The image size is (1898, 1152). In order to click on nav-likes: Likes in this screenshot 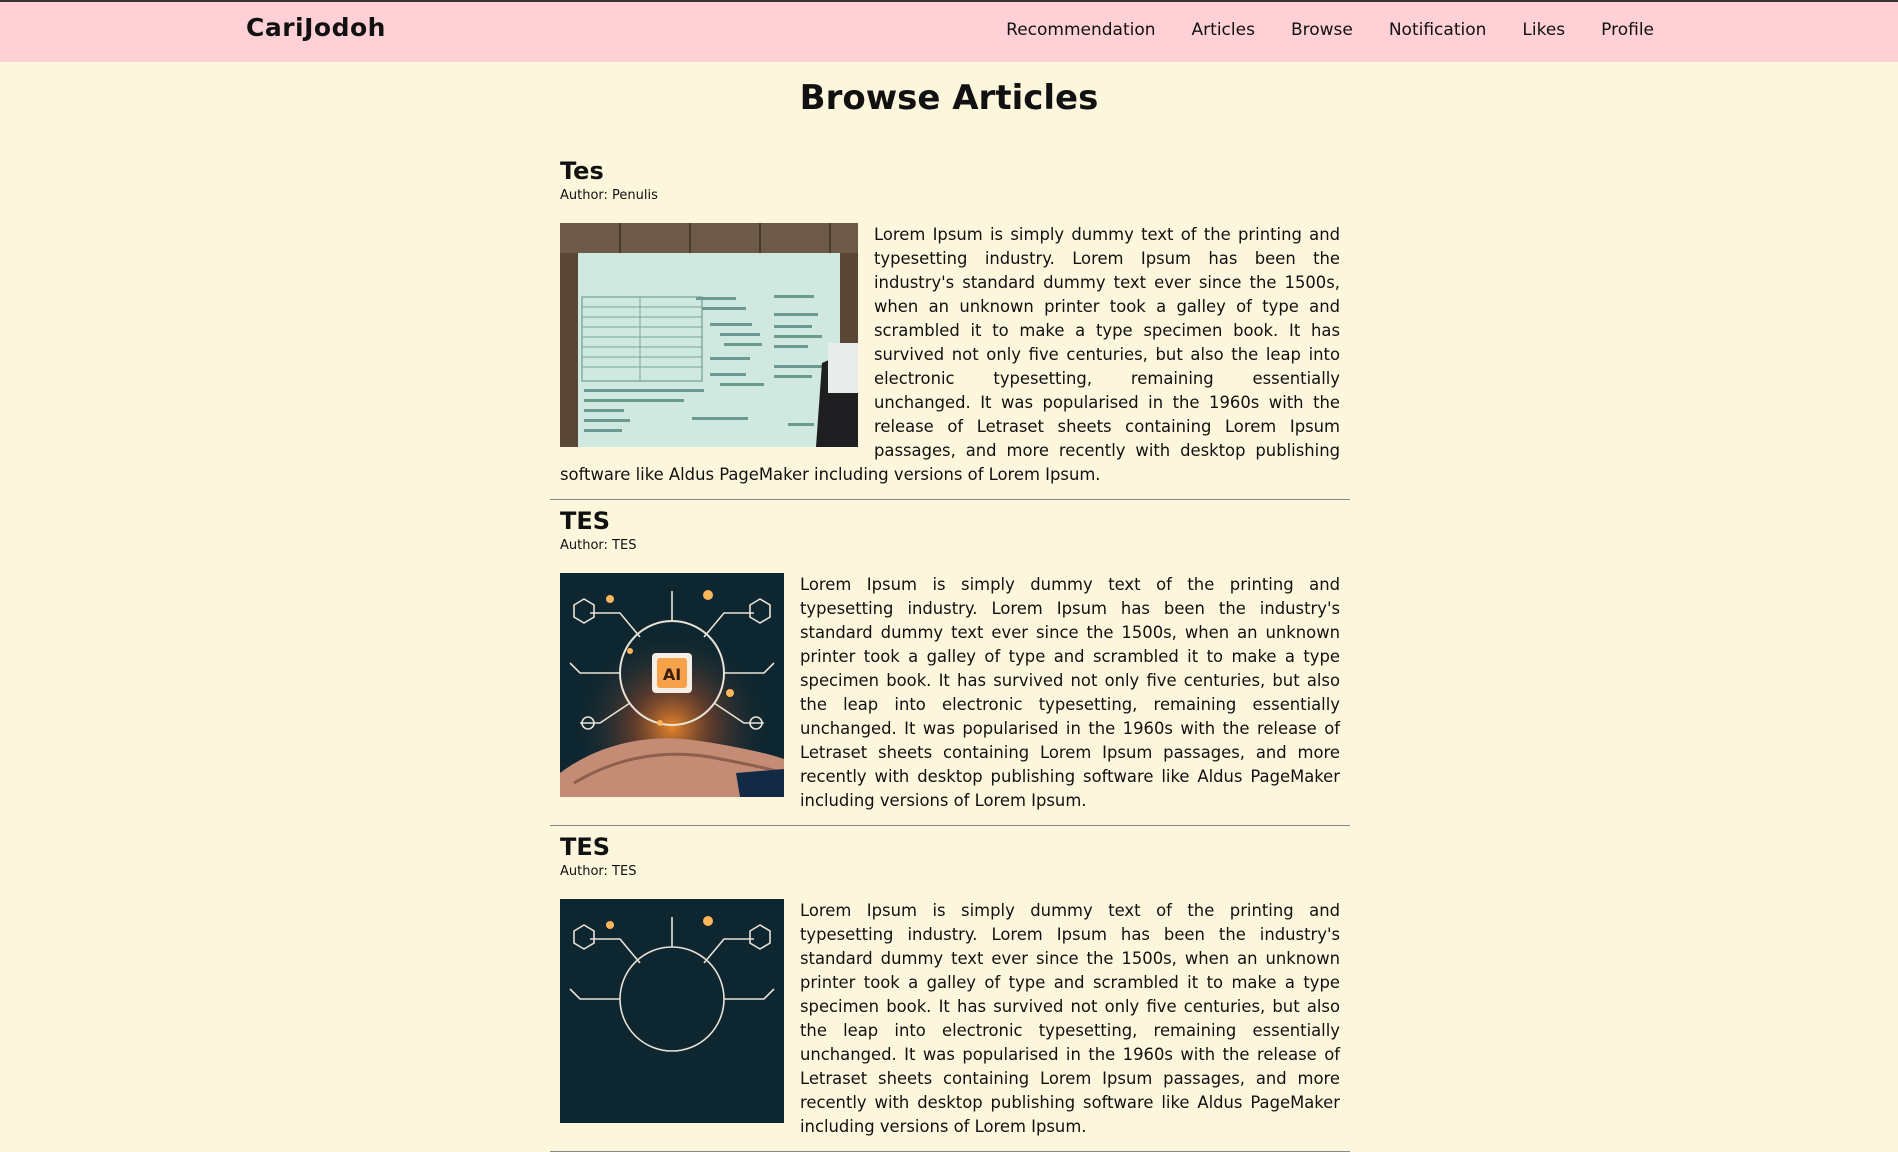, I will do `click(1543, 30)`.